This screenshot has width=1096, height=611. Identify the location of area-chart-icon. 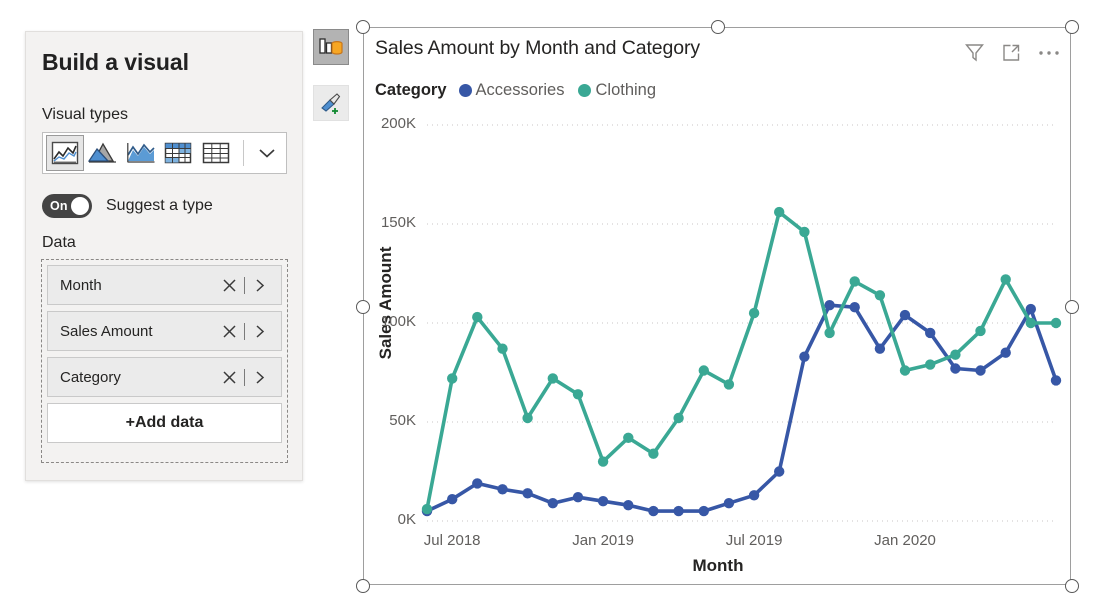
(101, 152).